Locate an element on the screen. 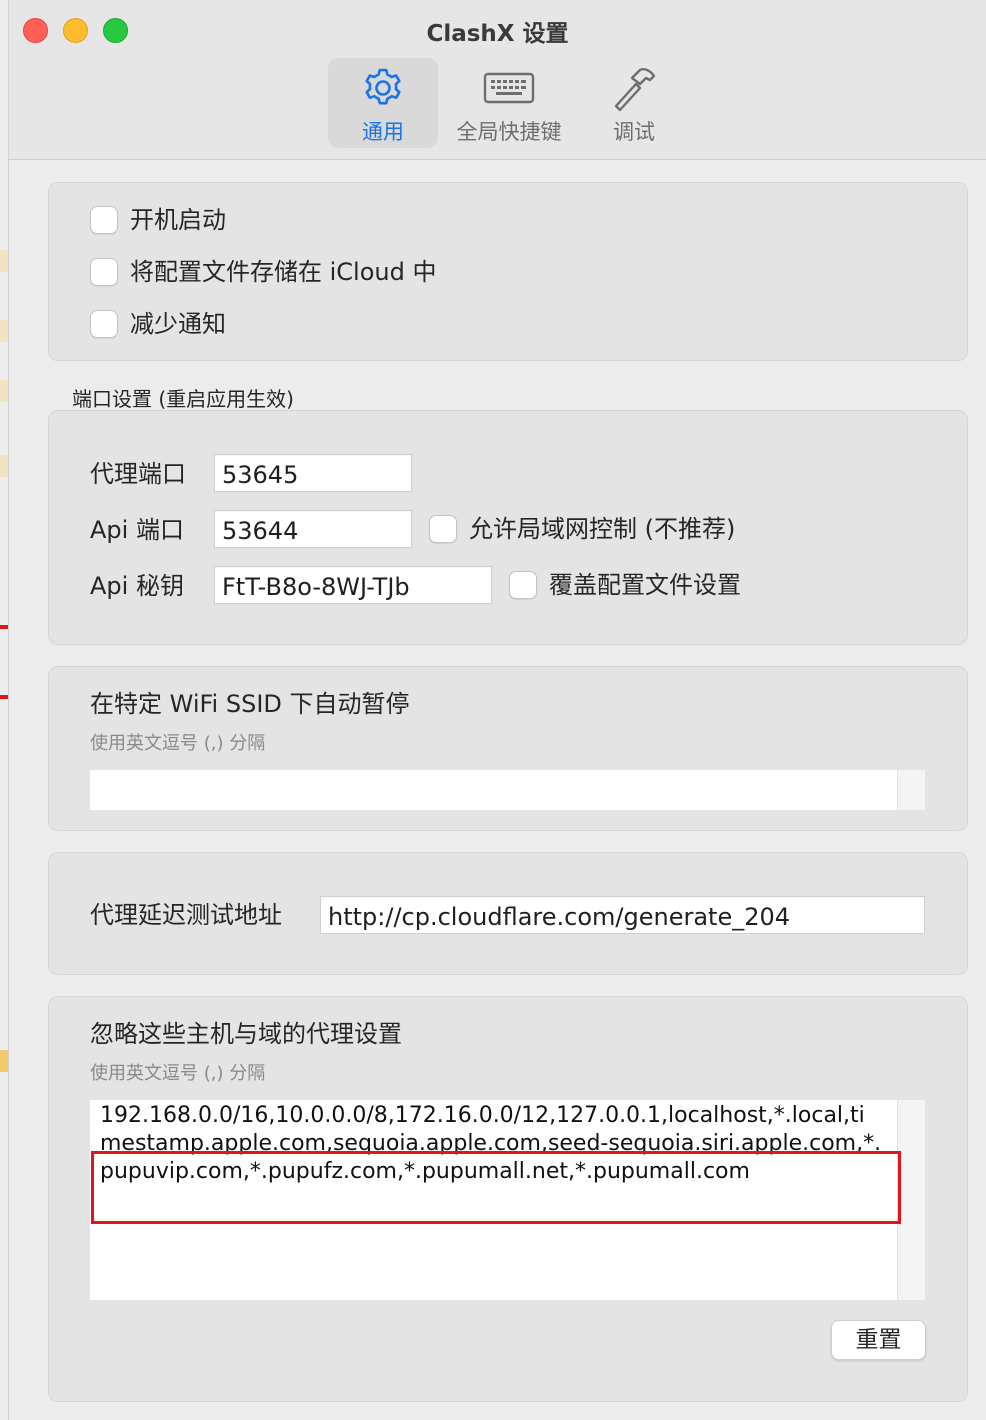 The height and width of the screenshot is (1420, 986). toolbar: ClashX 设置 通用 全局快捷键 调试 is located at coordinates (497, 80).